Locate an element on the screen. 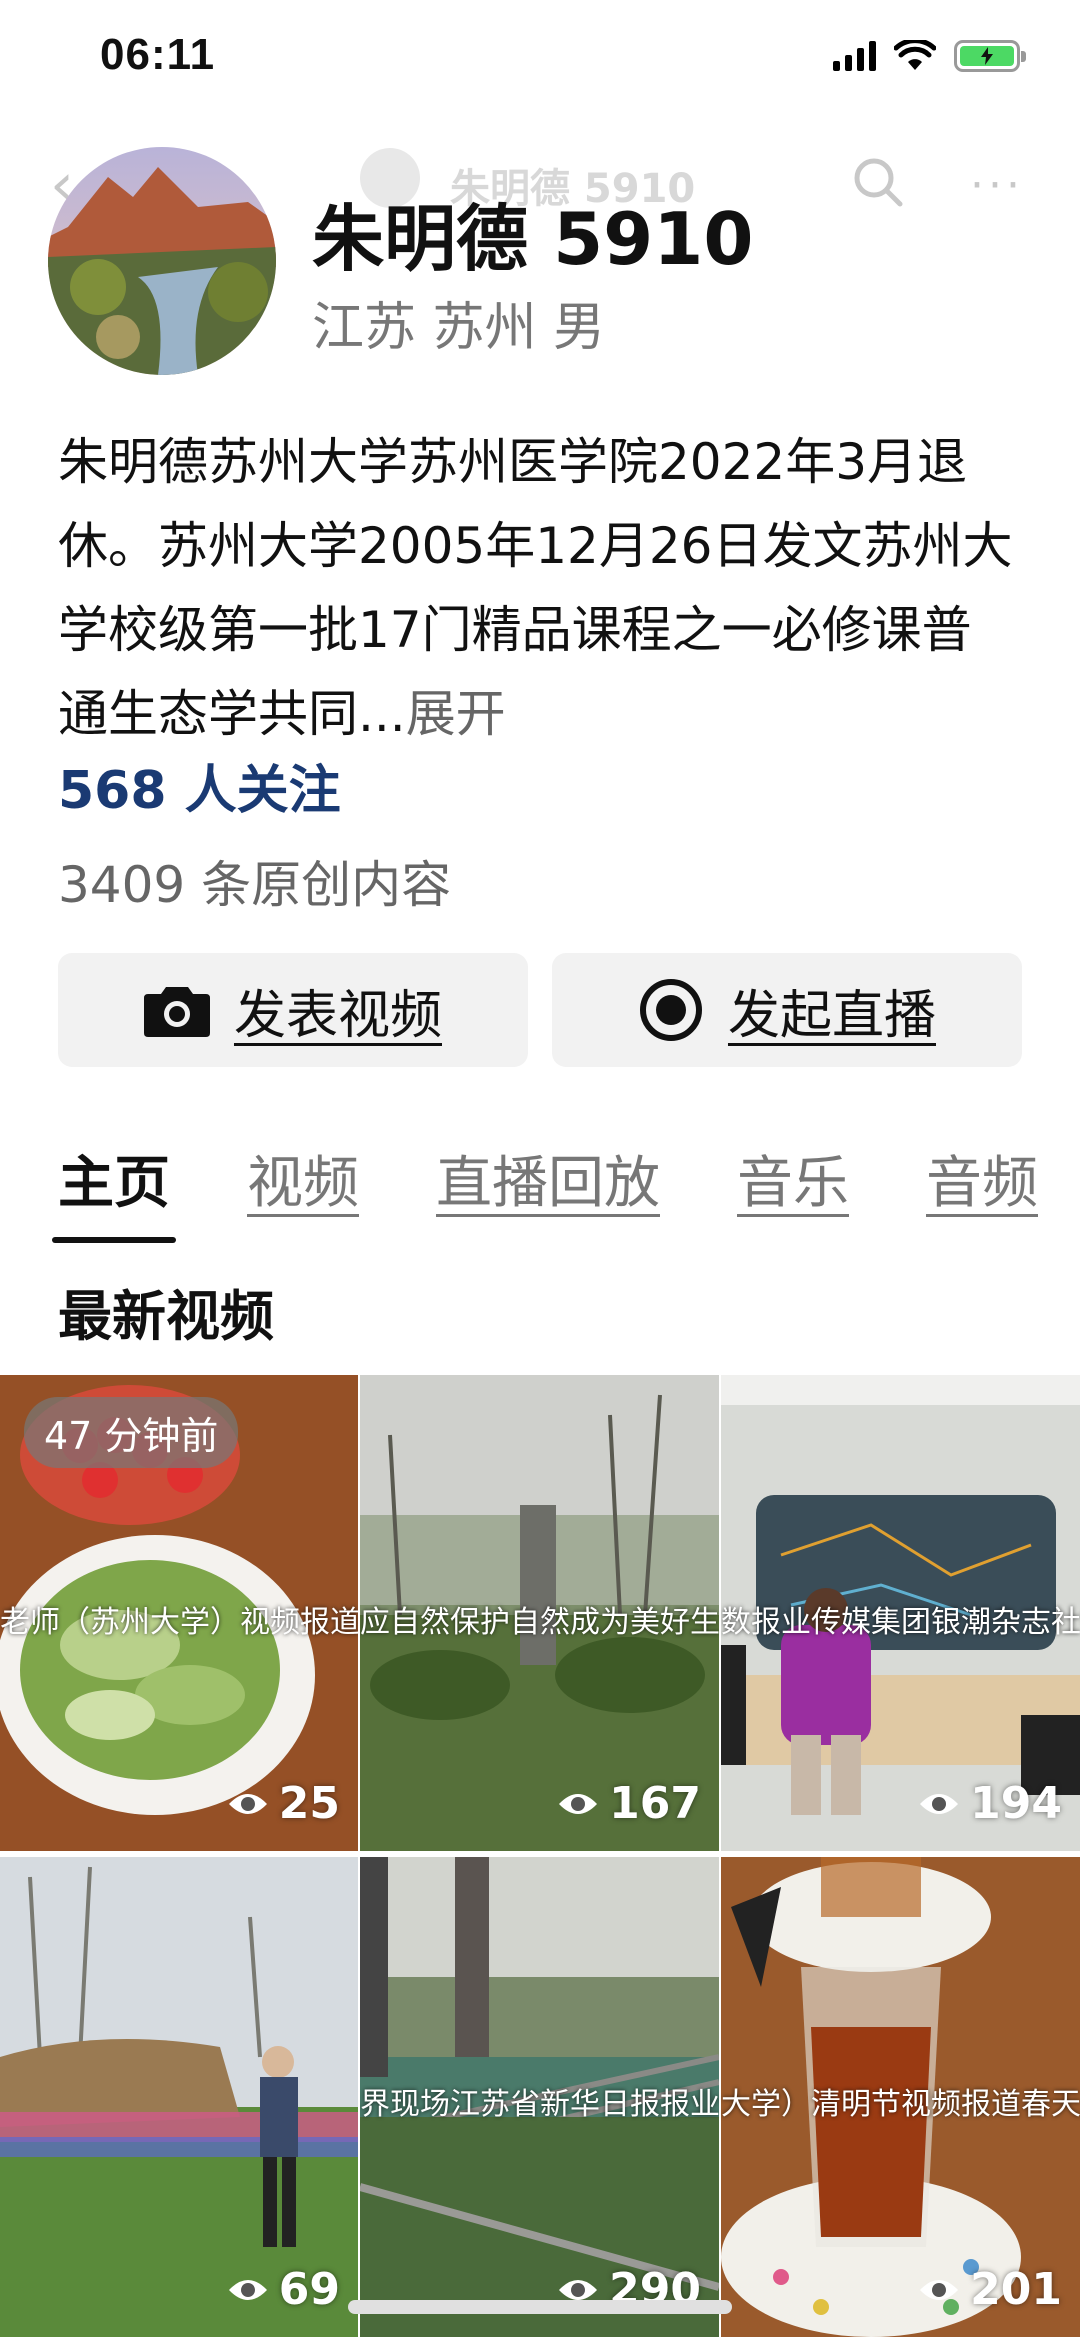  video-tile: 大学）清明节视频报道春天重回 201 is located at coordinates (900, 2097).